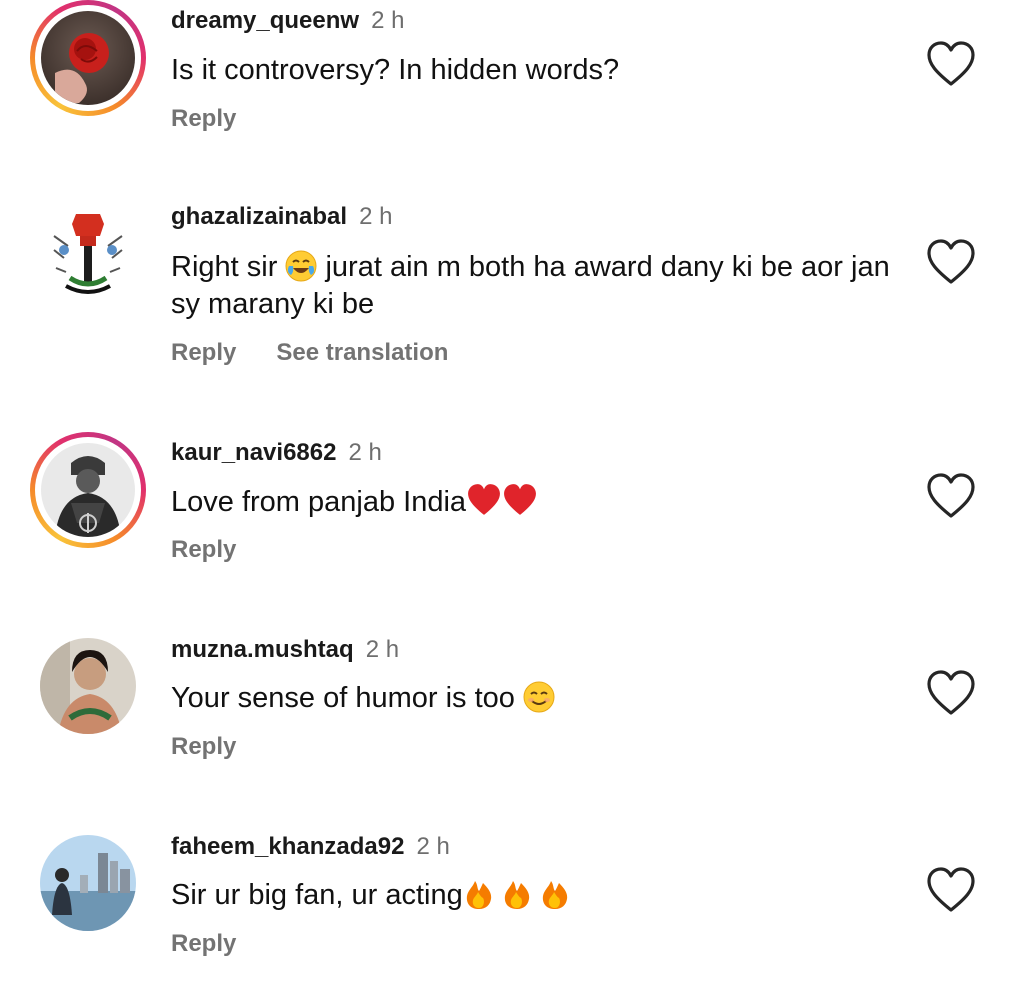  Describe the element at coordinates (287, 846) in the screenshot. I see `comment-username: faheem_khanzada92` at that location.